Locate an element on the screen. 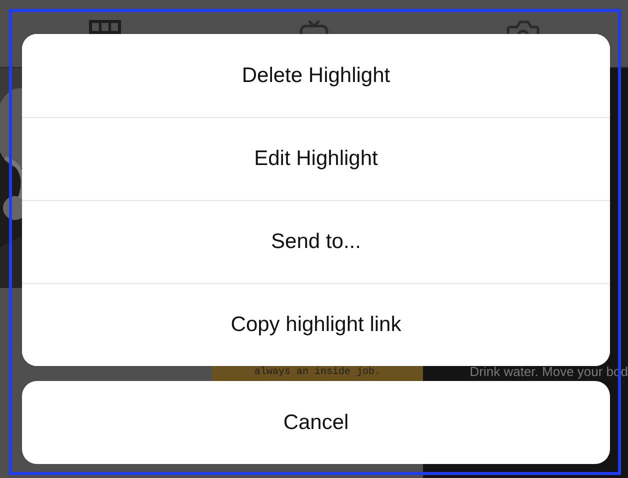 The height and width of the screenshot is (478, 628). camera-icon is located at coordinates (523, 28).